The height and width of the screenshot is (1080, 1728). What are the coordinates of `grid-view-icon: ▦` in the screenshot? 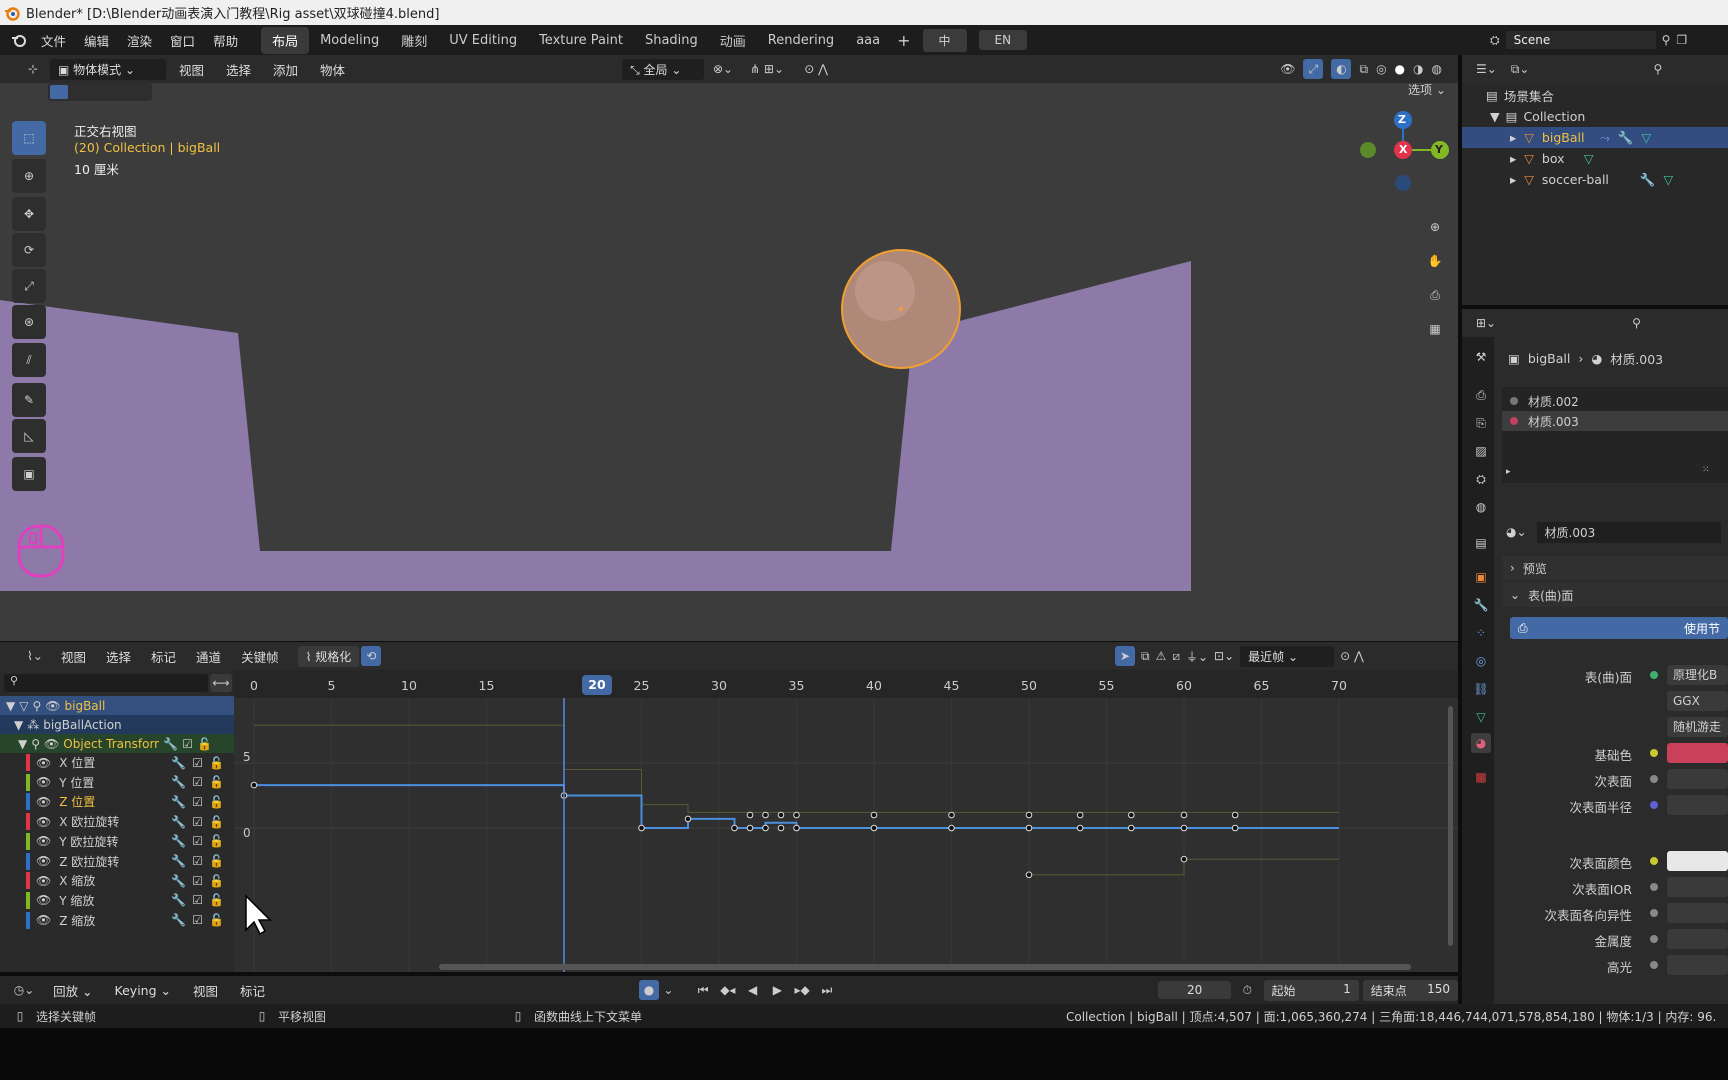 It's located at (1435, 329).